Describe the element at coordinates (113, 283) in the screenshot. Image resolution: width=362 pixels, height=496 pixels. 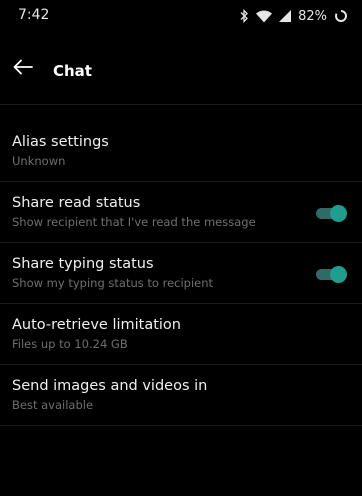
I see `setting-subtitle: Show my typing status to recipient` at that location.